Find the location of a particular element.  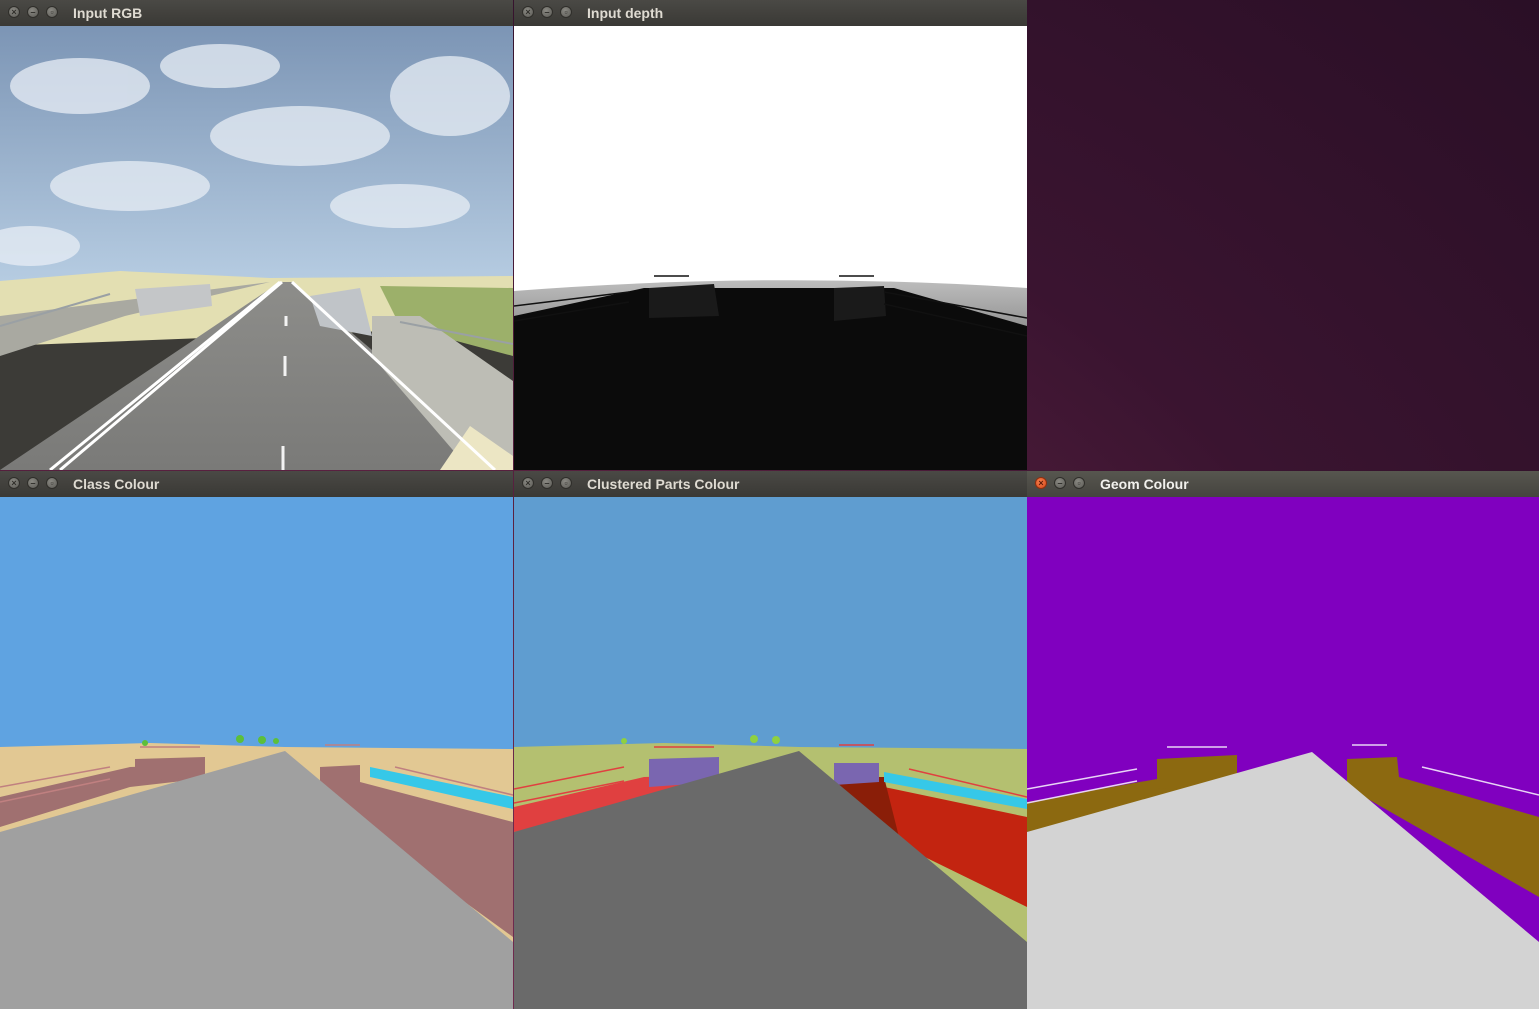

titlebar-class-colour: × – ▫ Class Colour is located at coordinates (256, 484).